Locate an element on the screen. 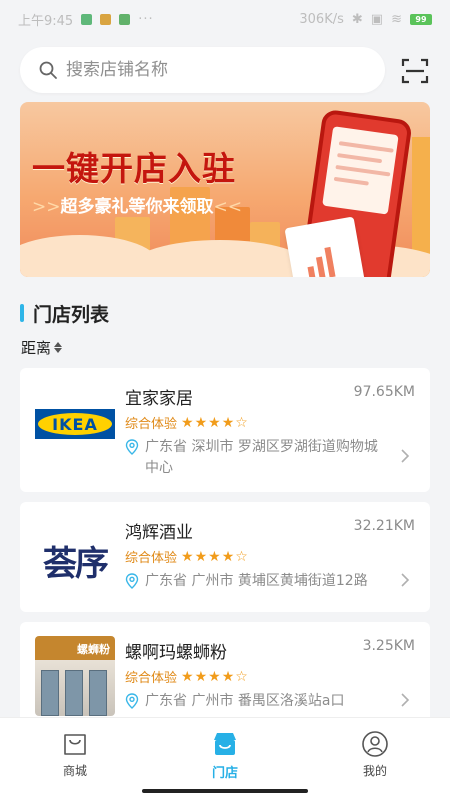 The image size is (450, 800). nav-item-mall: 商城 is located at coordinates (75, 759).